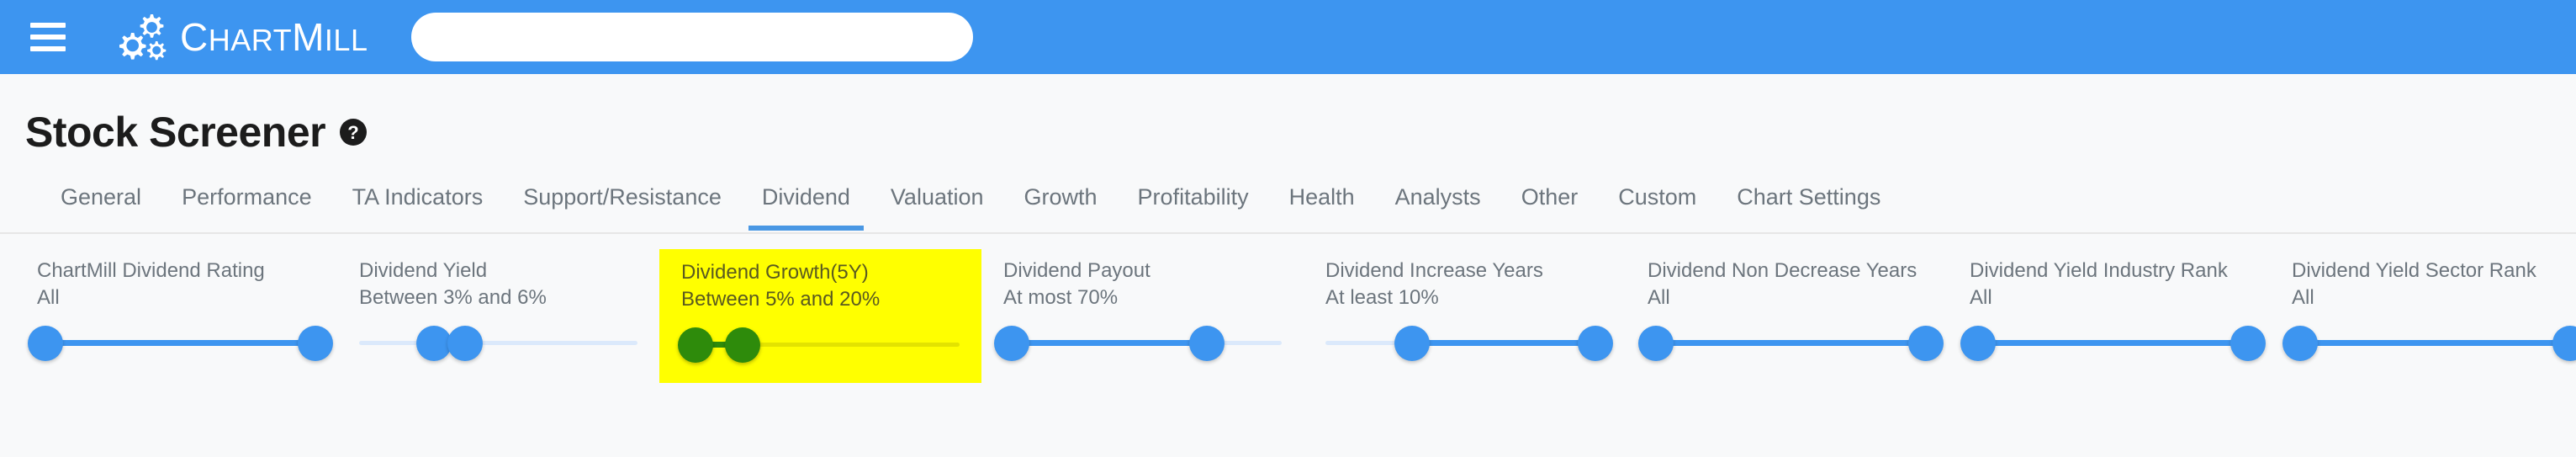 Image resolution: width=2576 pixels, height=457 pixels. Describe the element at coordinates (1382, 297) in the screenshot. I see `filter-value: At least 10%` at that location.